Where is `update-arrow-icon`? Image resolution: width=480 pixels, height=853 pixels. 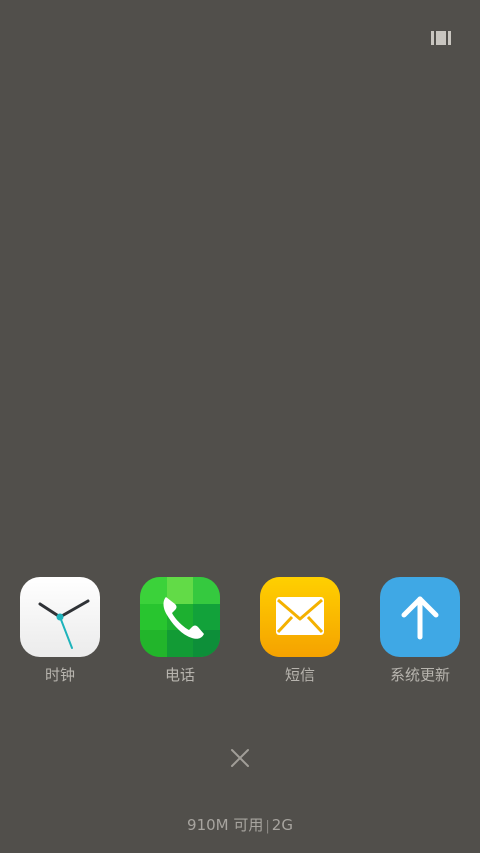 update-arrow-icon is located at coordinates (420, 617).